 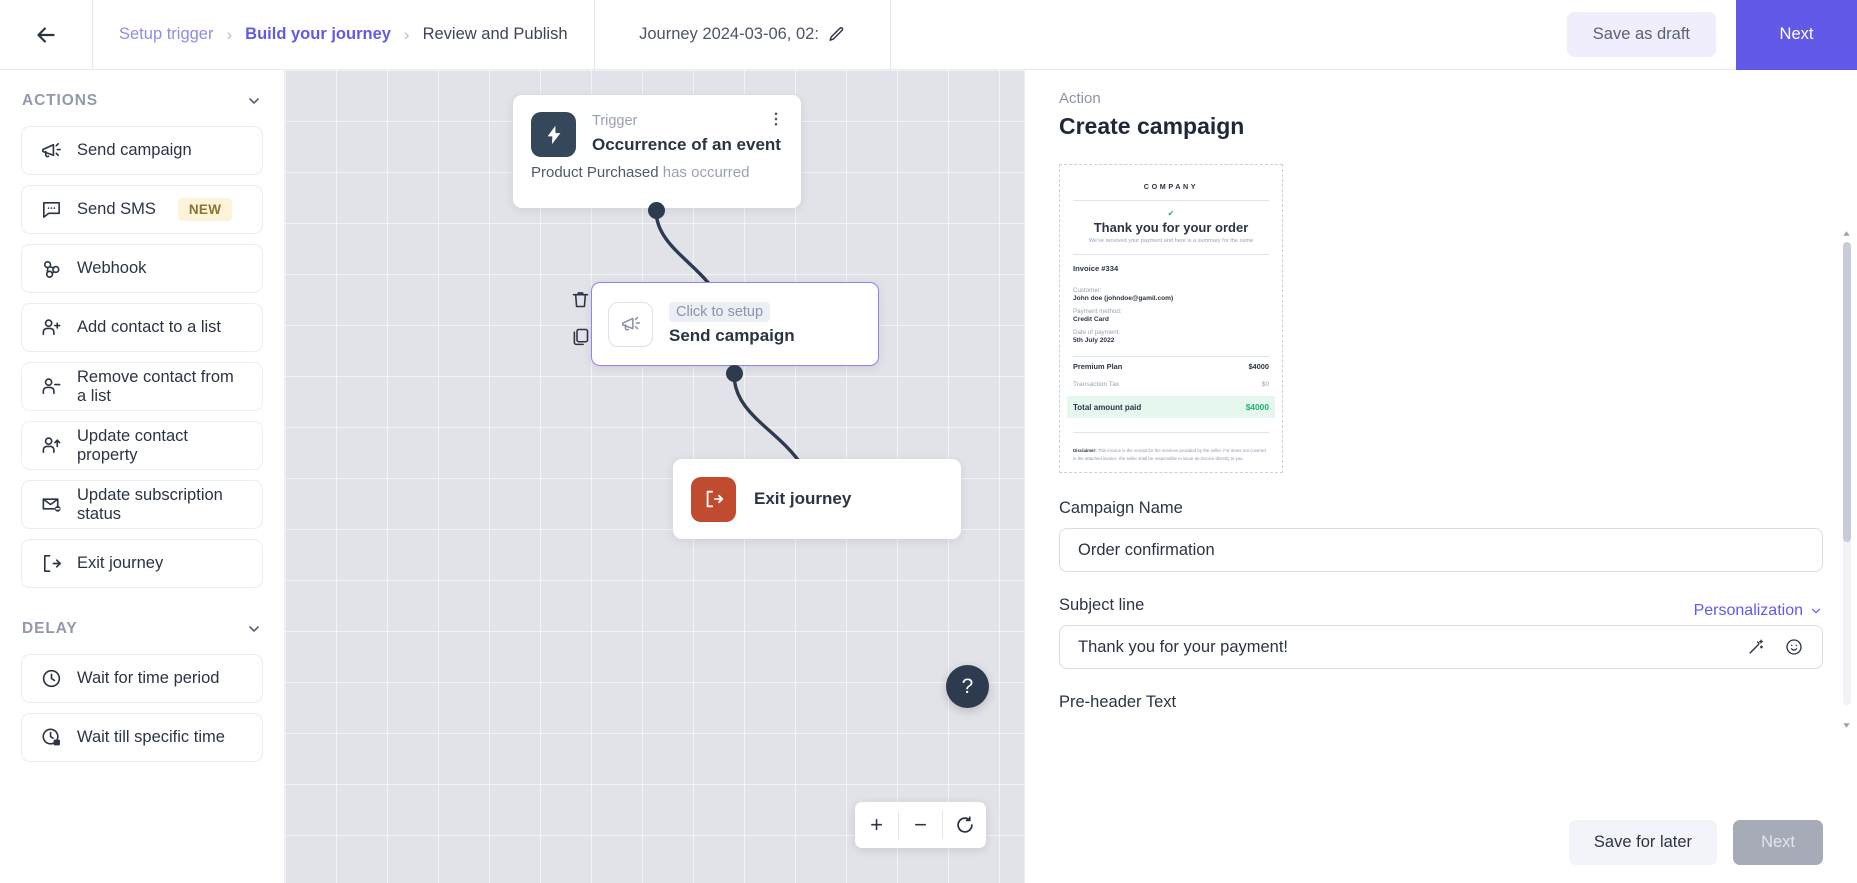 I want to click on back-button, so click(x=46, y=34).